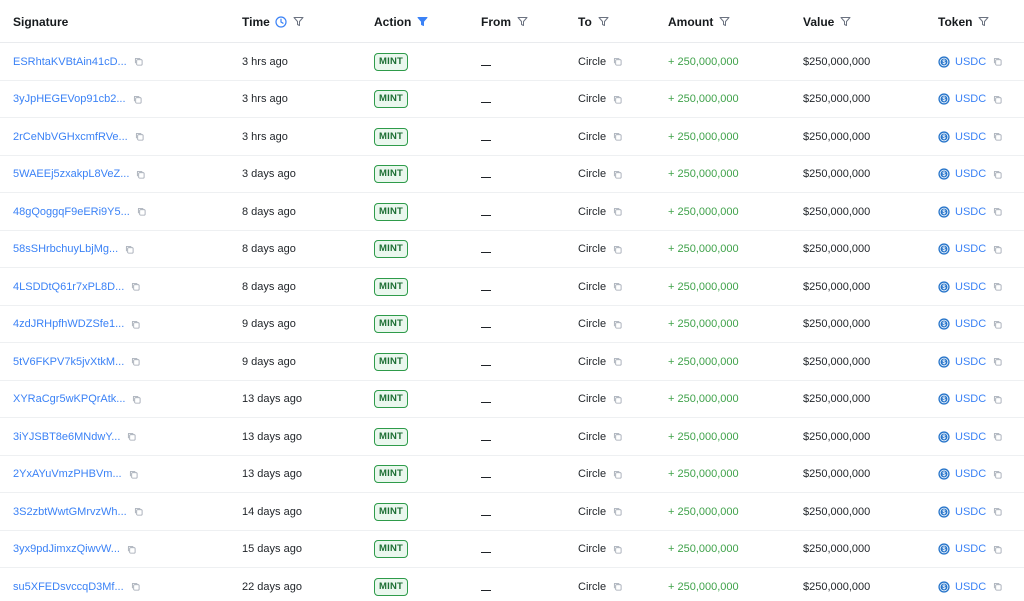 This screenshot has width=1024, height=601. I want to click on time-cell: 9 days ago, so click(269, 324).